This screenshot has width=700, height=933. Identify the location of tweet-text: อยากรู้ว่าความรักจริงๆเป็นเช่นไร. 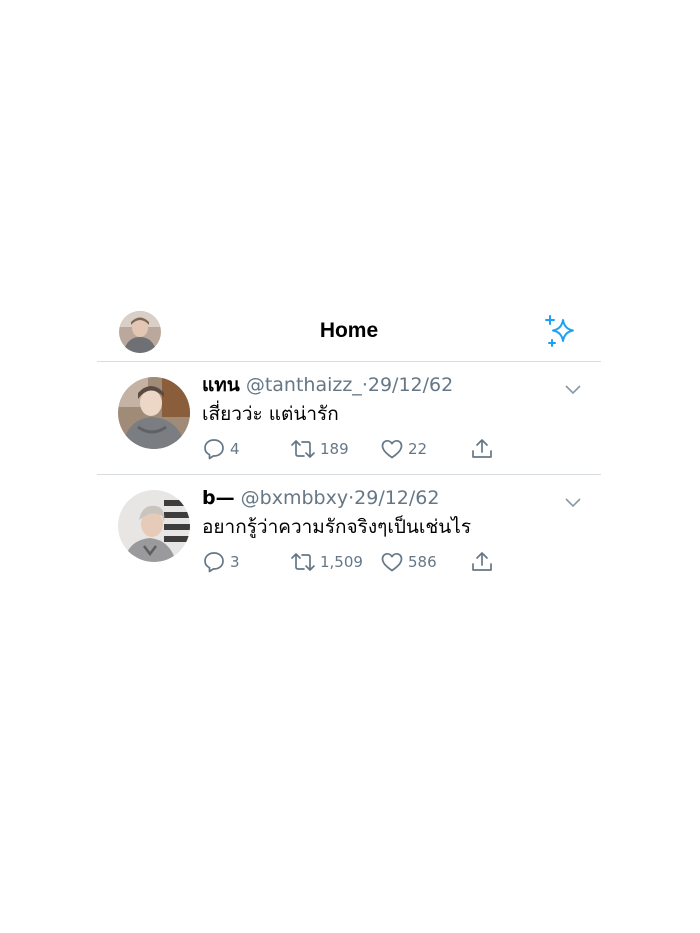
(337, 527).